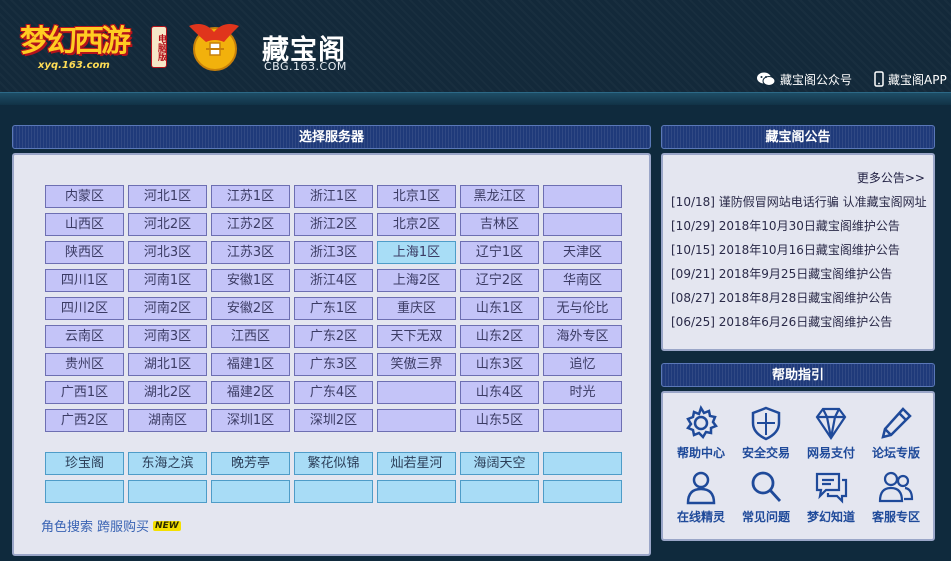 The image size is (951, 561). Describe the element at coordinates (499, 252) in the screenshot. I see `server-button: 辽宁1区` at that location.